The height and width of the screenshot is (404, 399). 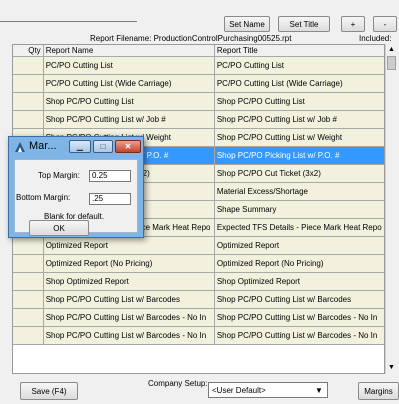 What do you see at coordinates (299, 101) in the screenshot?
I see `report-title-cell: Shop PC/PO Cutting List` at bounding box center [299, 101].